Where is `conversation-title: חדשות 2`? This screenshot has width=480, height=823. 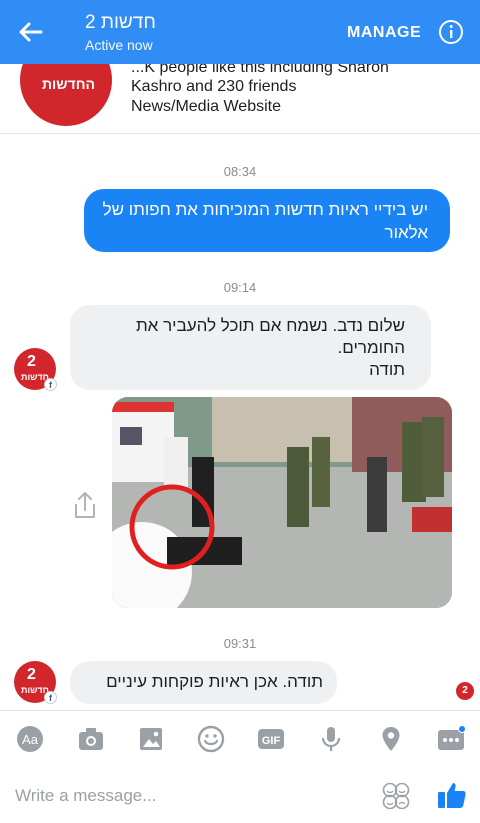 conversation-title: חדשות 2 is located at coordinates (120, 22).